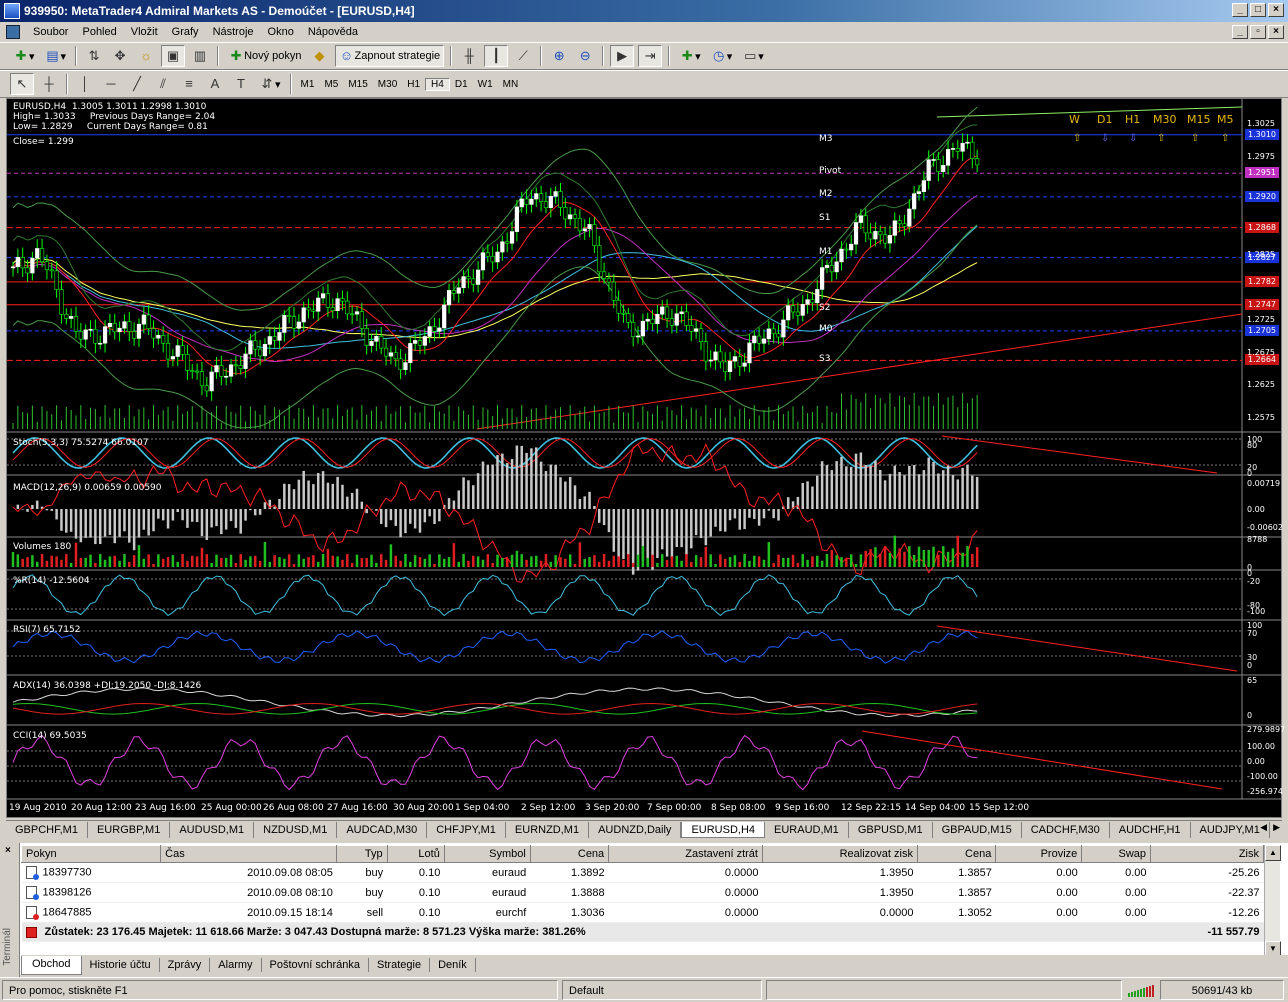 The image size is (1288, 1002). What do you see at coordinates (690, 56) in the screenshot?
I see `indicators-button: ✚ ▾` at bounding box center [690, 56].